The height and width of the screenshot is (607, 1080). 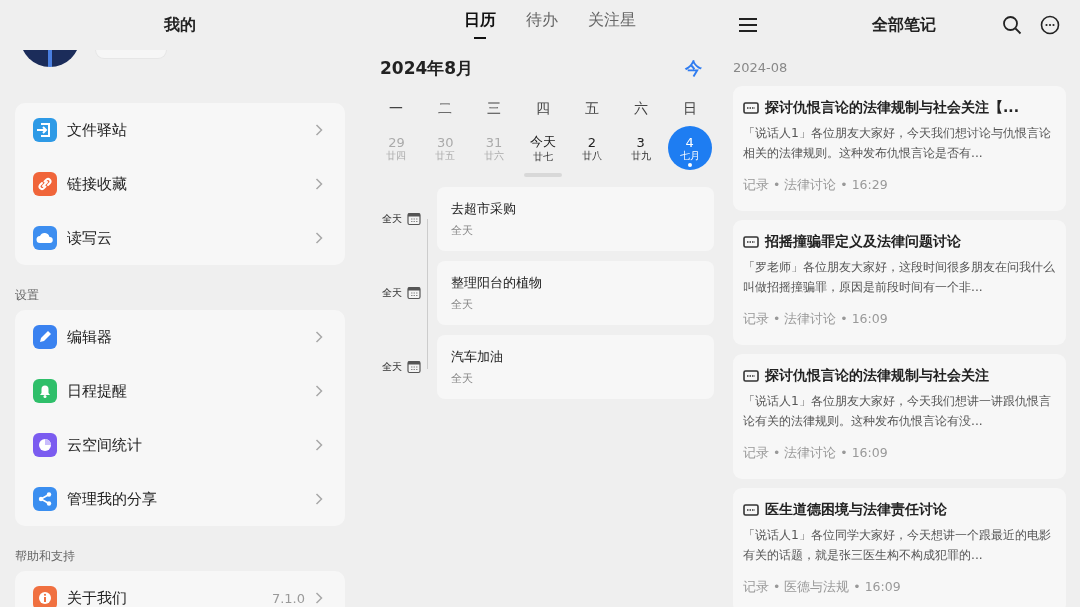 What do you see at coordinates (427, 68) in the screenshot?
I see `month-title: 2024年8月` at bounding box center [427, 68].